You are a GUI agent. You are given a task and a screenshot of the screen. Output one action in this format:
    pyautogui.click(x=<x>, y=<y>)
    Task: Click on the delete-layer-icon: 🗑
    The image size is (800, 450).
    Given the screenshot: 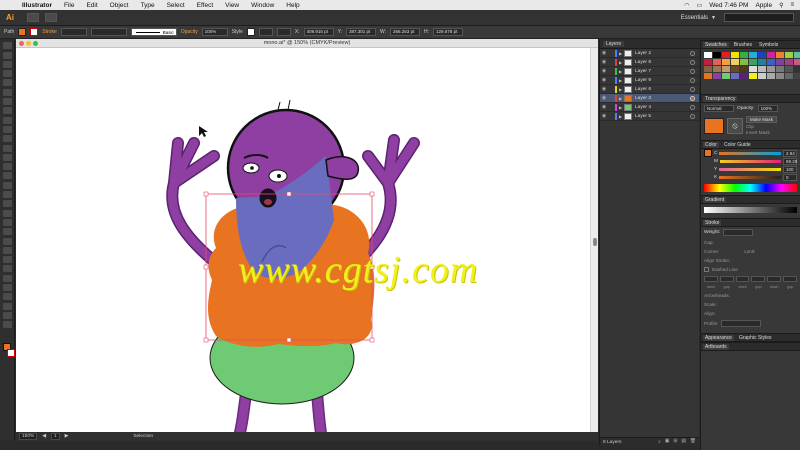 What is the action you would take?
    pyautogui.click(x=693, y=442)
    